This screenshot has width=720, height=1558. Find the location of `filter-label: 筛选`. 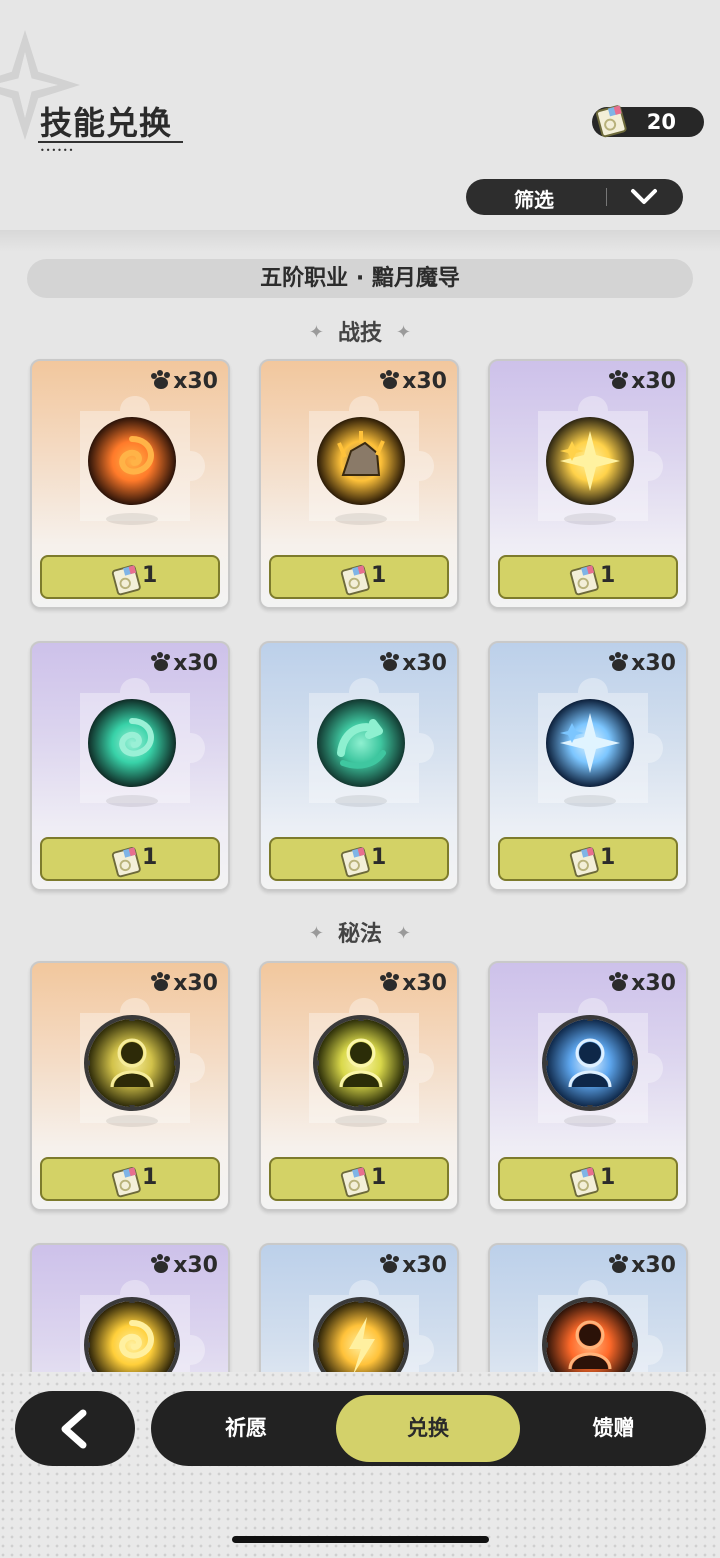

filter-label: 筛选 is located at coordinates (534, 200).